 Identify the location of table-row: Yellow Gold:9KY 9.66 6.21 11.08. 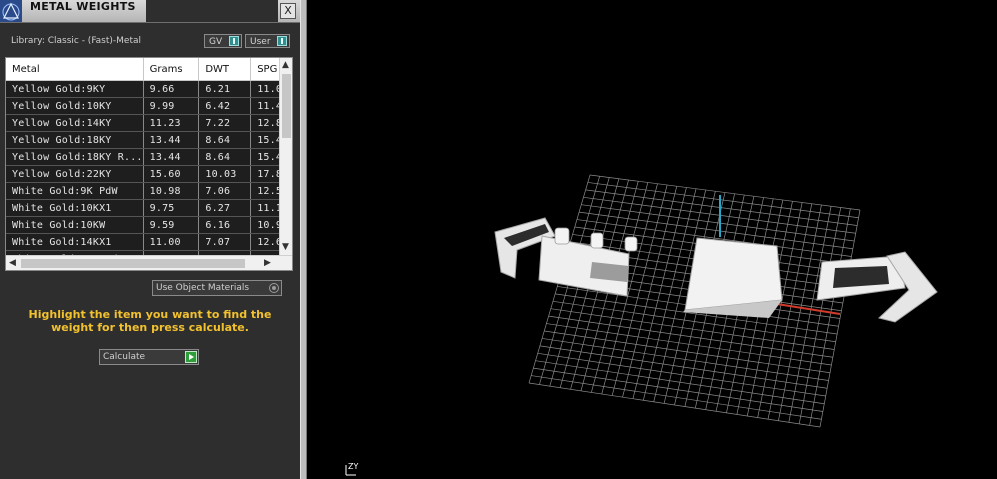
(149, 89).